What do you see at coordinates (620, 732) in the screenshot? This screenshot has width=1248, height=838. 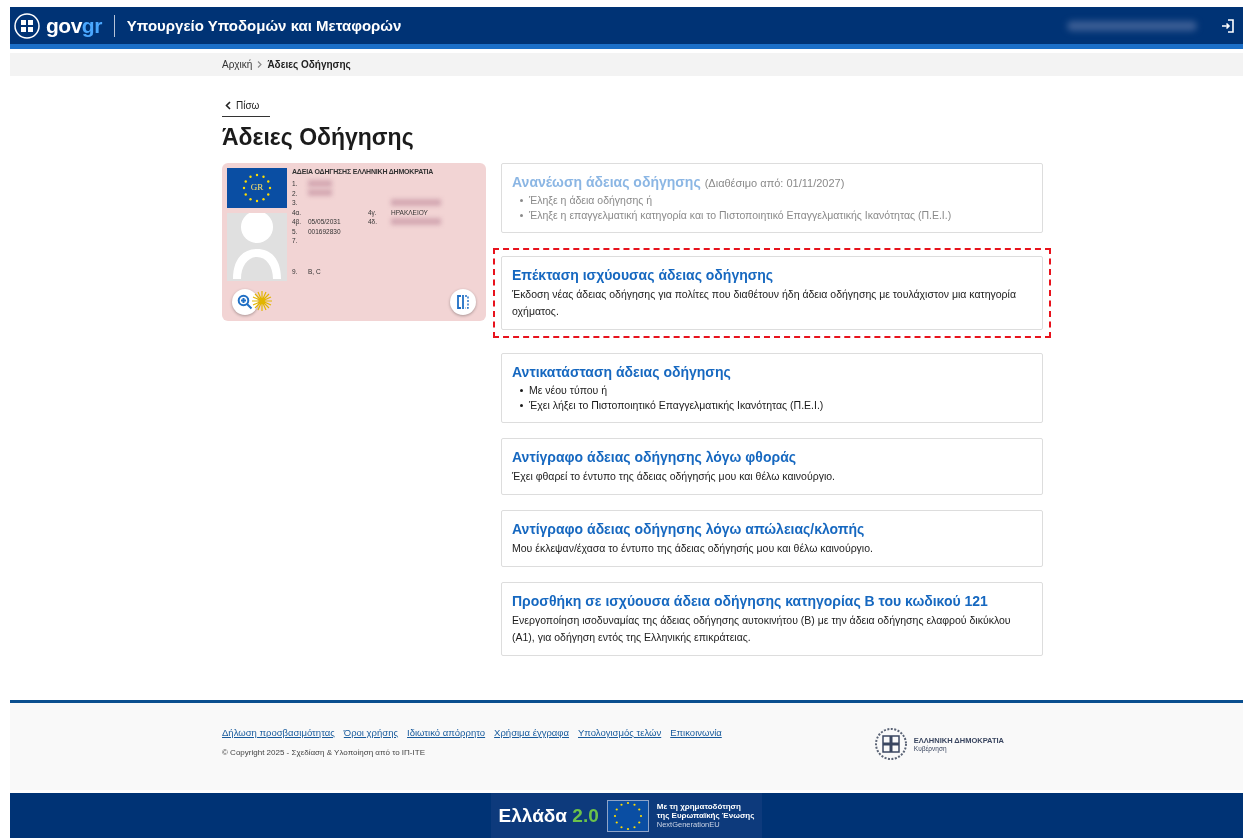 I see `footer-link: Υπολογισμός τελών` at bounding box center [620, 732].